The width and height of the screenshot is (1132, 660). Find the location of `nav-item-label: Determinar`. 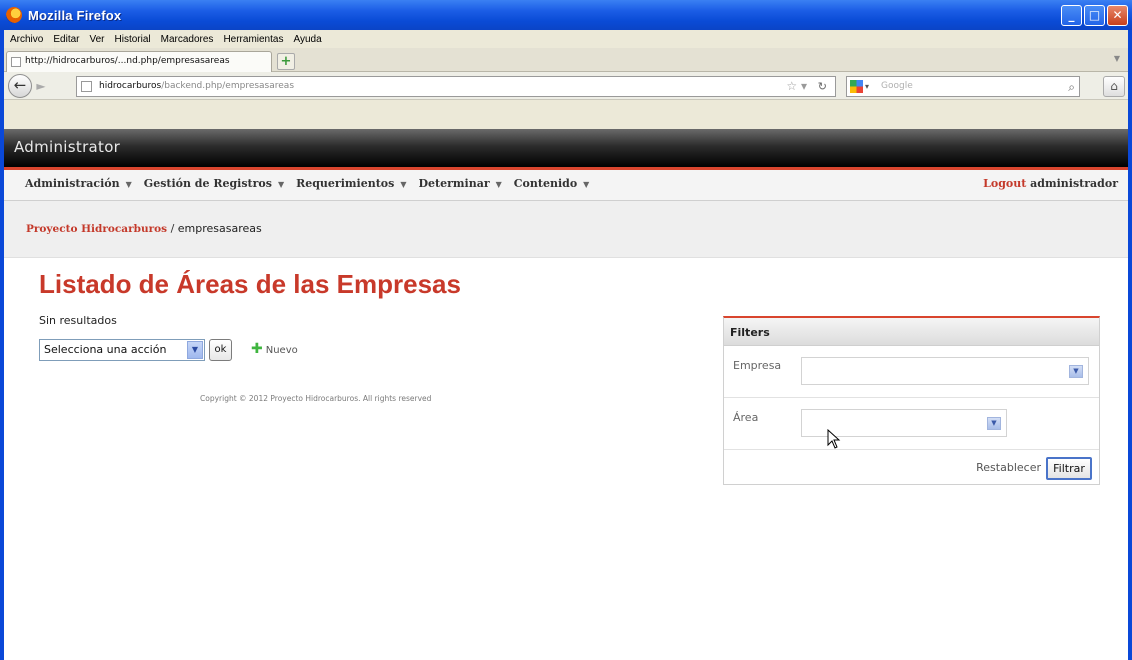

nav-item-label: Determinar is located at coordinates (454, 183).